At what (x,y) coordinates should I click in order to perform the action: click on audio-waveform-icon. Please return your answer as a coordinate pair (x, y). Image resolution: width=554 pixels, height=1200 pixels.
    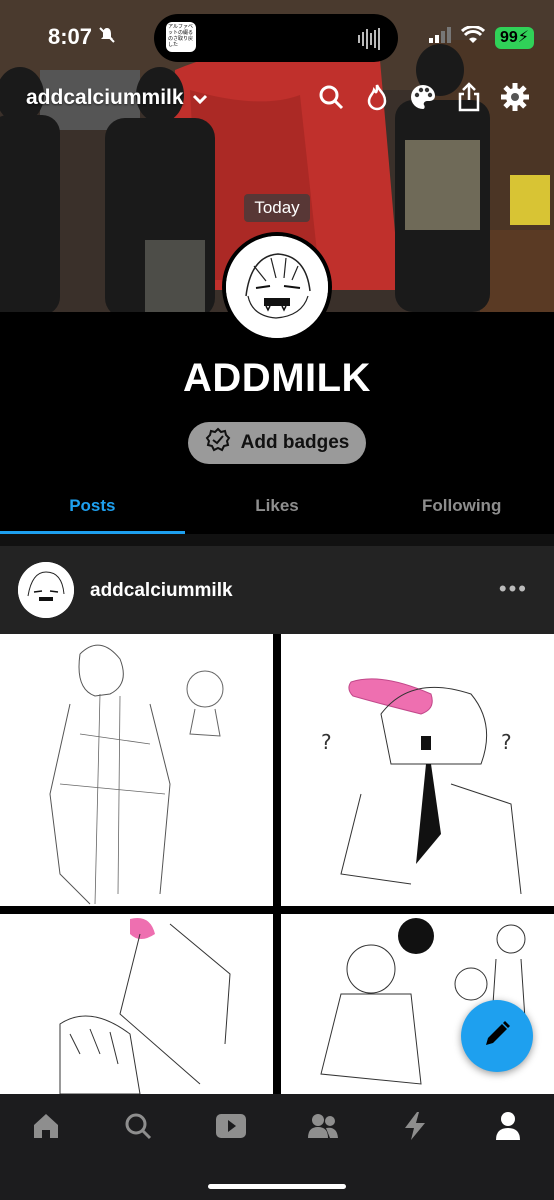
    Looking at the image, I should click on (369, 39).